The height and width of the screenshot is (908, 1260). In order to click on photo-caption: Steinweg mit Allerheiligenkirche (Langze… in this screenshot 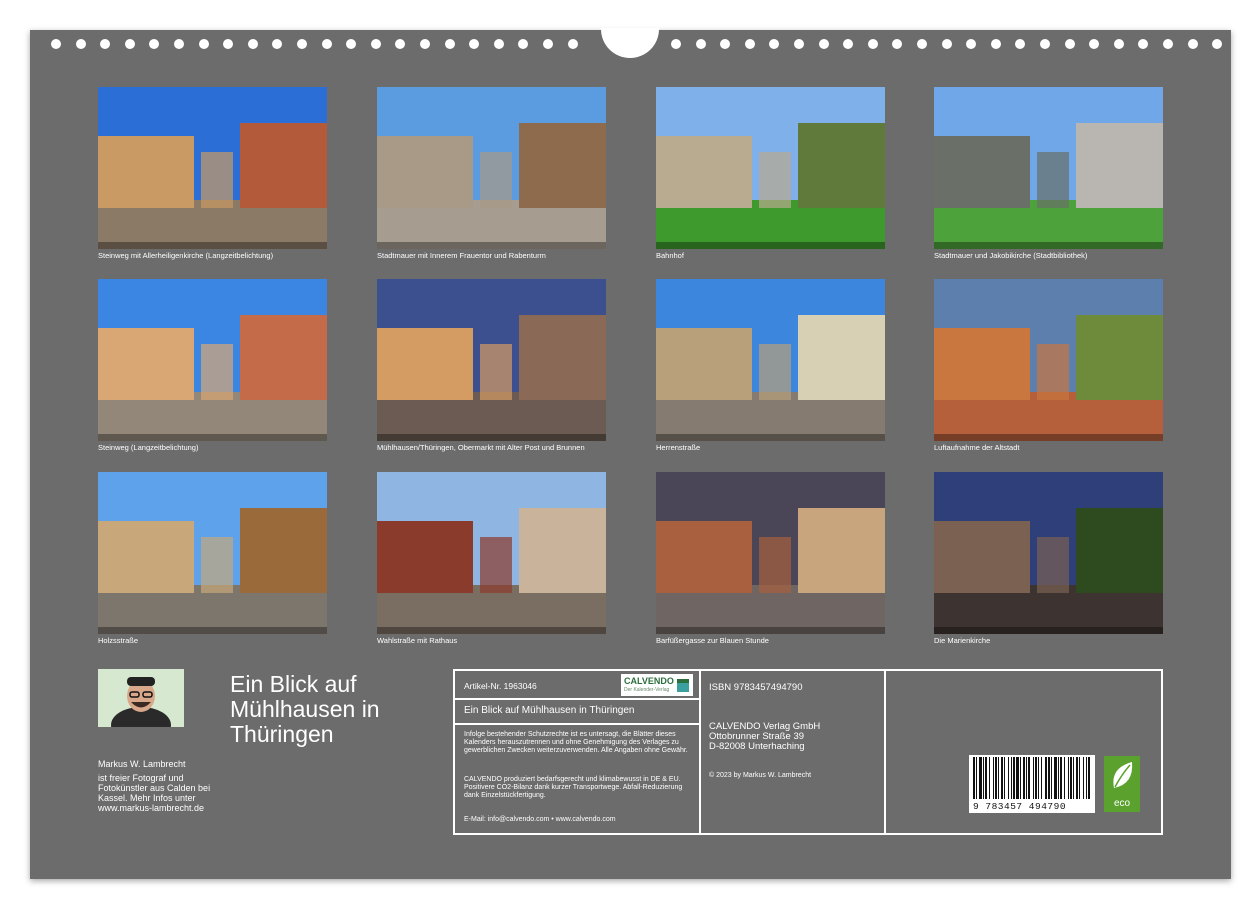, I will do `click(186, 255)`.